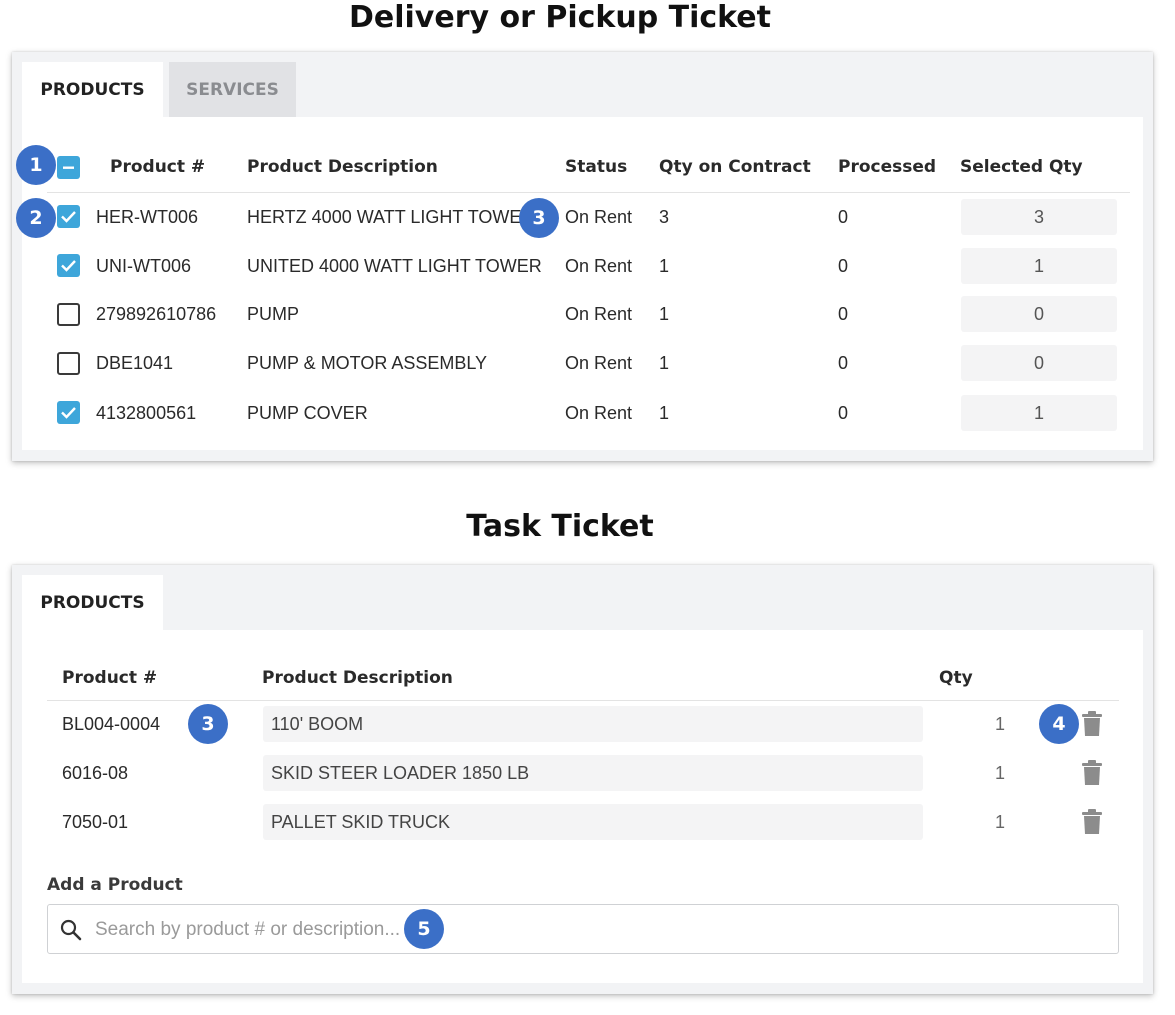 The image size is (1175, 1015). Describe the element at coordinates (956, 678) in the screenshot. I see `col-header-qty: Qty` at that location.